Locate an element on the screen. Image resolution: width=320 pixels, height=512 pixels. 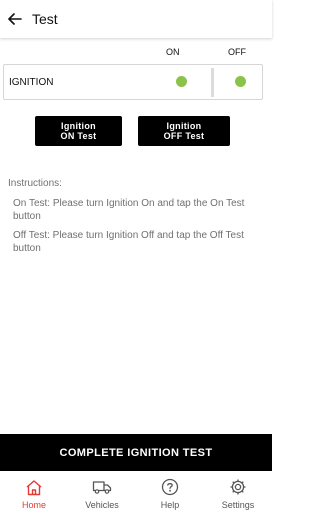
nav-label-help: Help is located at coordinates (170, 505).